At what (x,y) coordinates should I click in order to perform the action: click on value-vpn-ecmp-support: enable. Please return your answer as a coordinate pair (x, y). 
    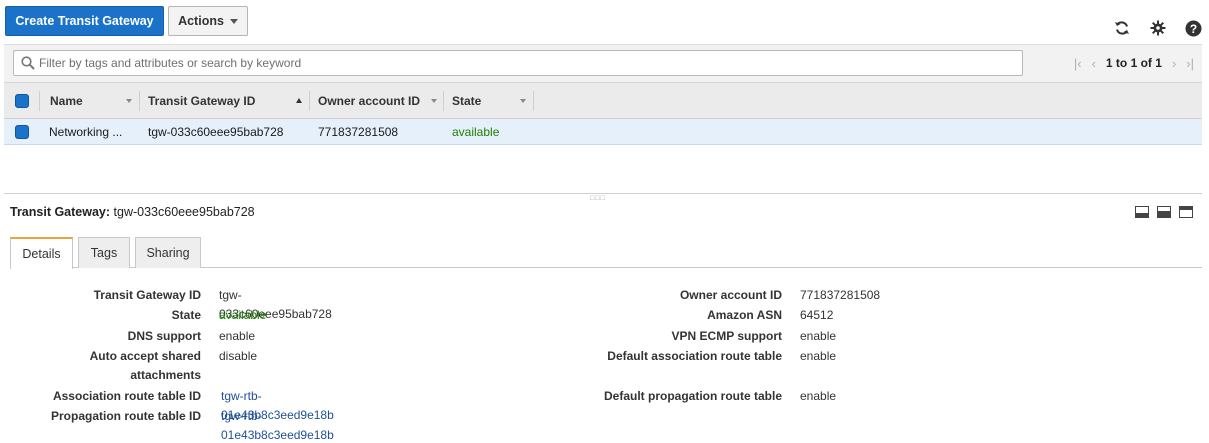
    Looking at the image, I should click on (818, 336).